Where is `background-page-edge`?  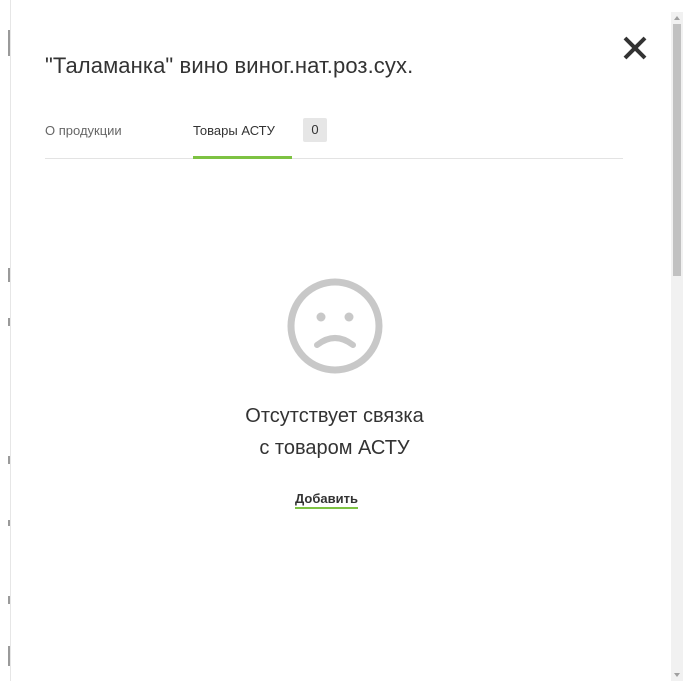
background-page-edge is located at coordinates (5, 340).